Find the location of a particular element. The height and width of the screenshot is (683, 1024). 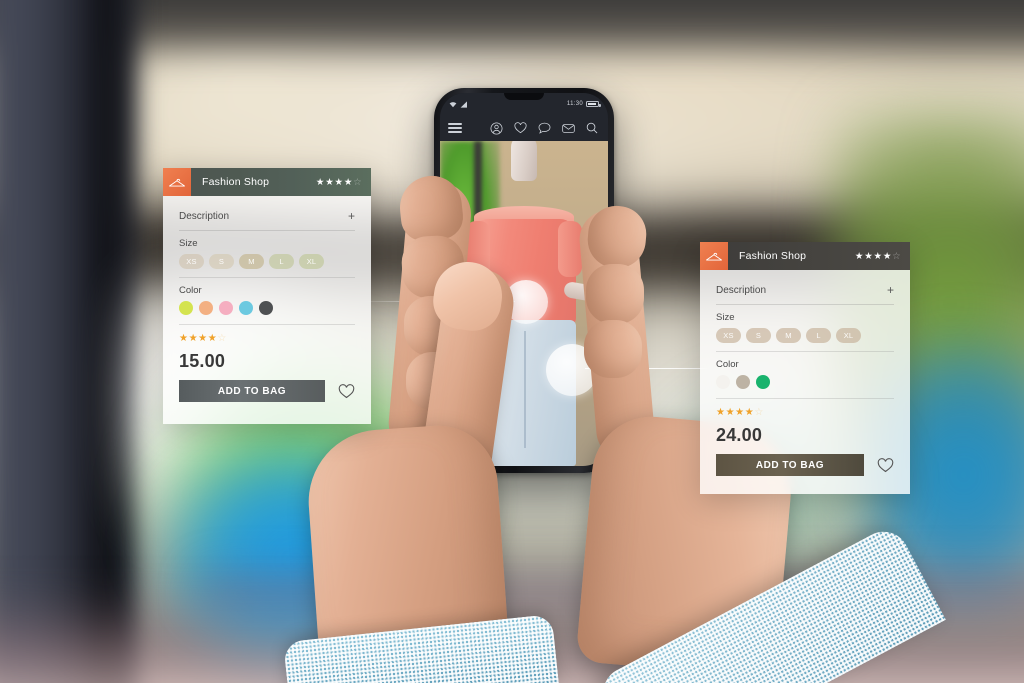

product-price: 15.00 is located at coordinates (202, 361).